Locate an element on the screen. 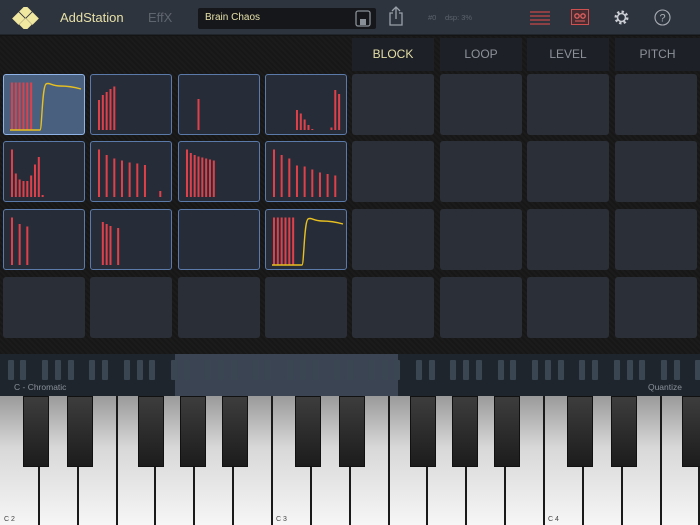  tab-loop: LOOP is located at coordinates (481, 54).